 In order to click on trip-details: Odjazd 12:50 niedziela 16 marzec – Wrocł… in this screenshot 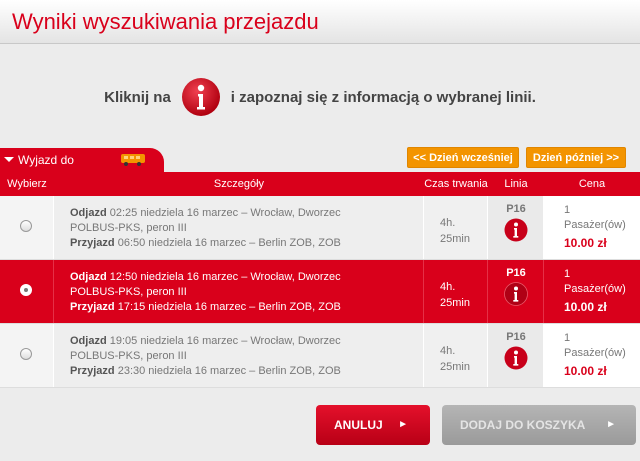, I will do `click(220, 292)`.